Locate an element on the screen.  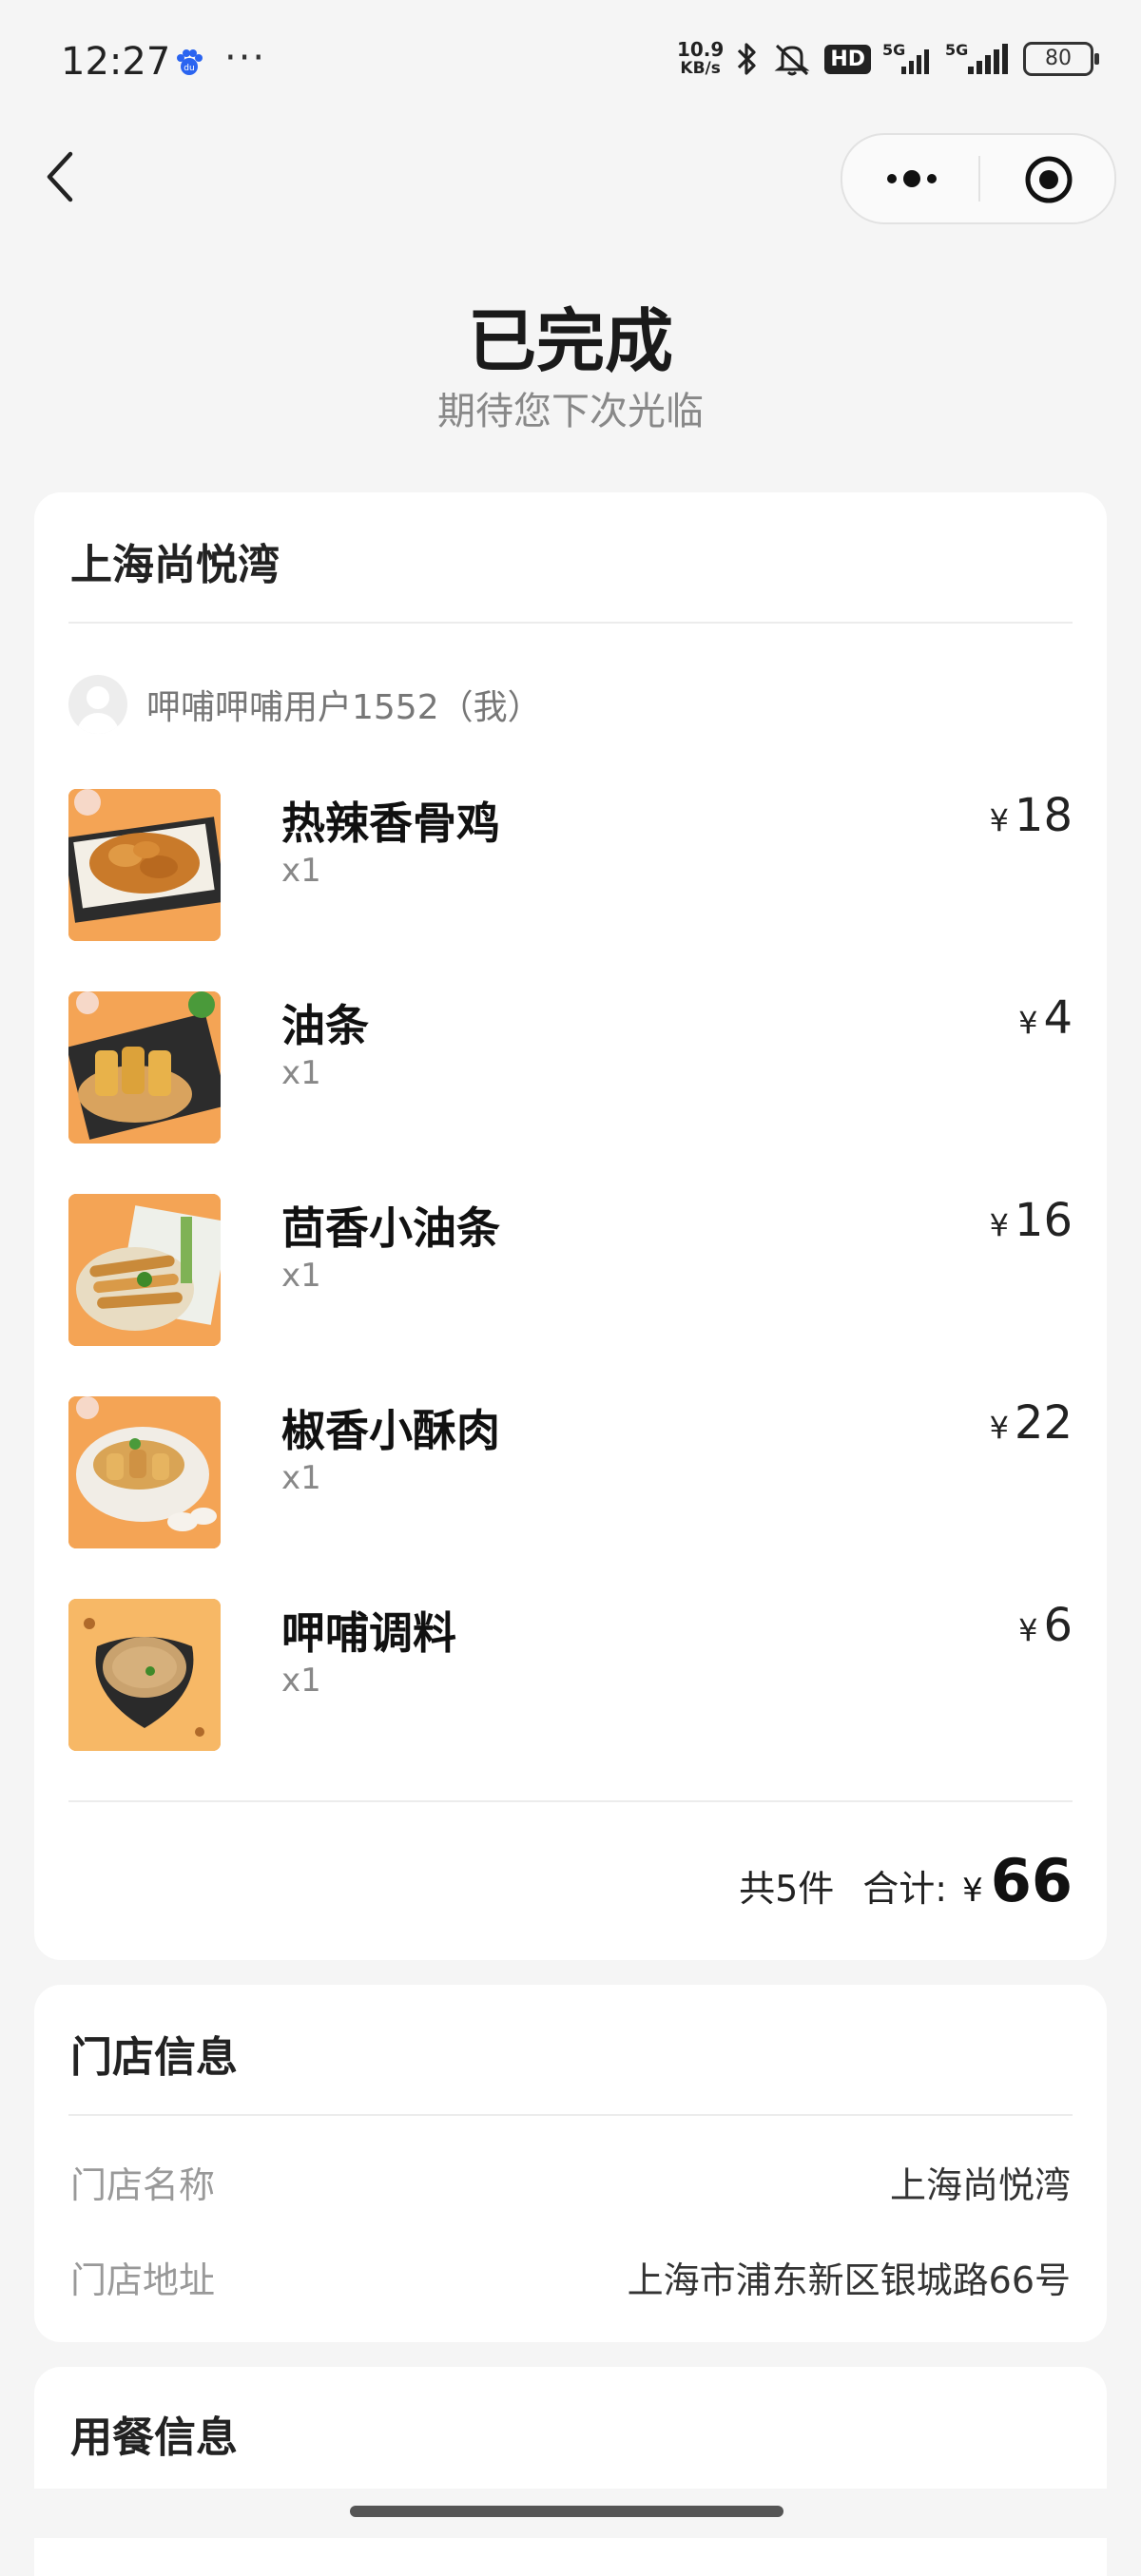
total-amount: 66 is located at coordinates (1031, 1881).